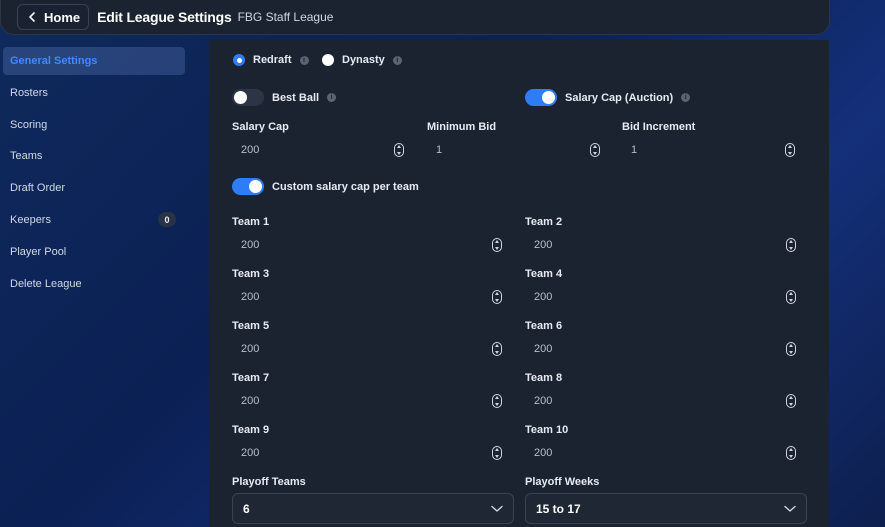 The height and width of the screenshot is (527, 885). What do you see at coordinates (369, 297) in the screenshot?
I see `team-3-cap-input: 200` at bounding box center [369, 297].